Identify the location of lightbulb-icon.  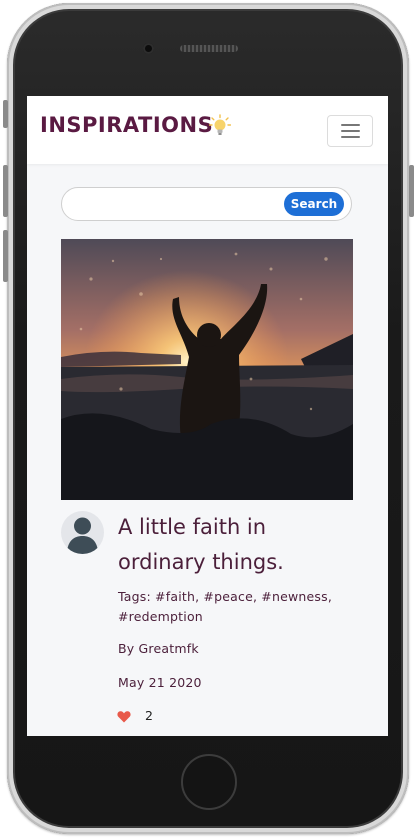
(220, 124).